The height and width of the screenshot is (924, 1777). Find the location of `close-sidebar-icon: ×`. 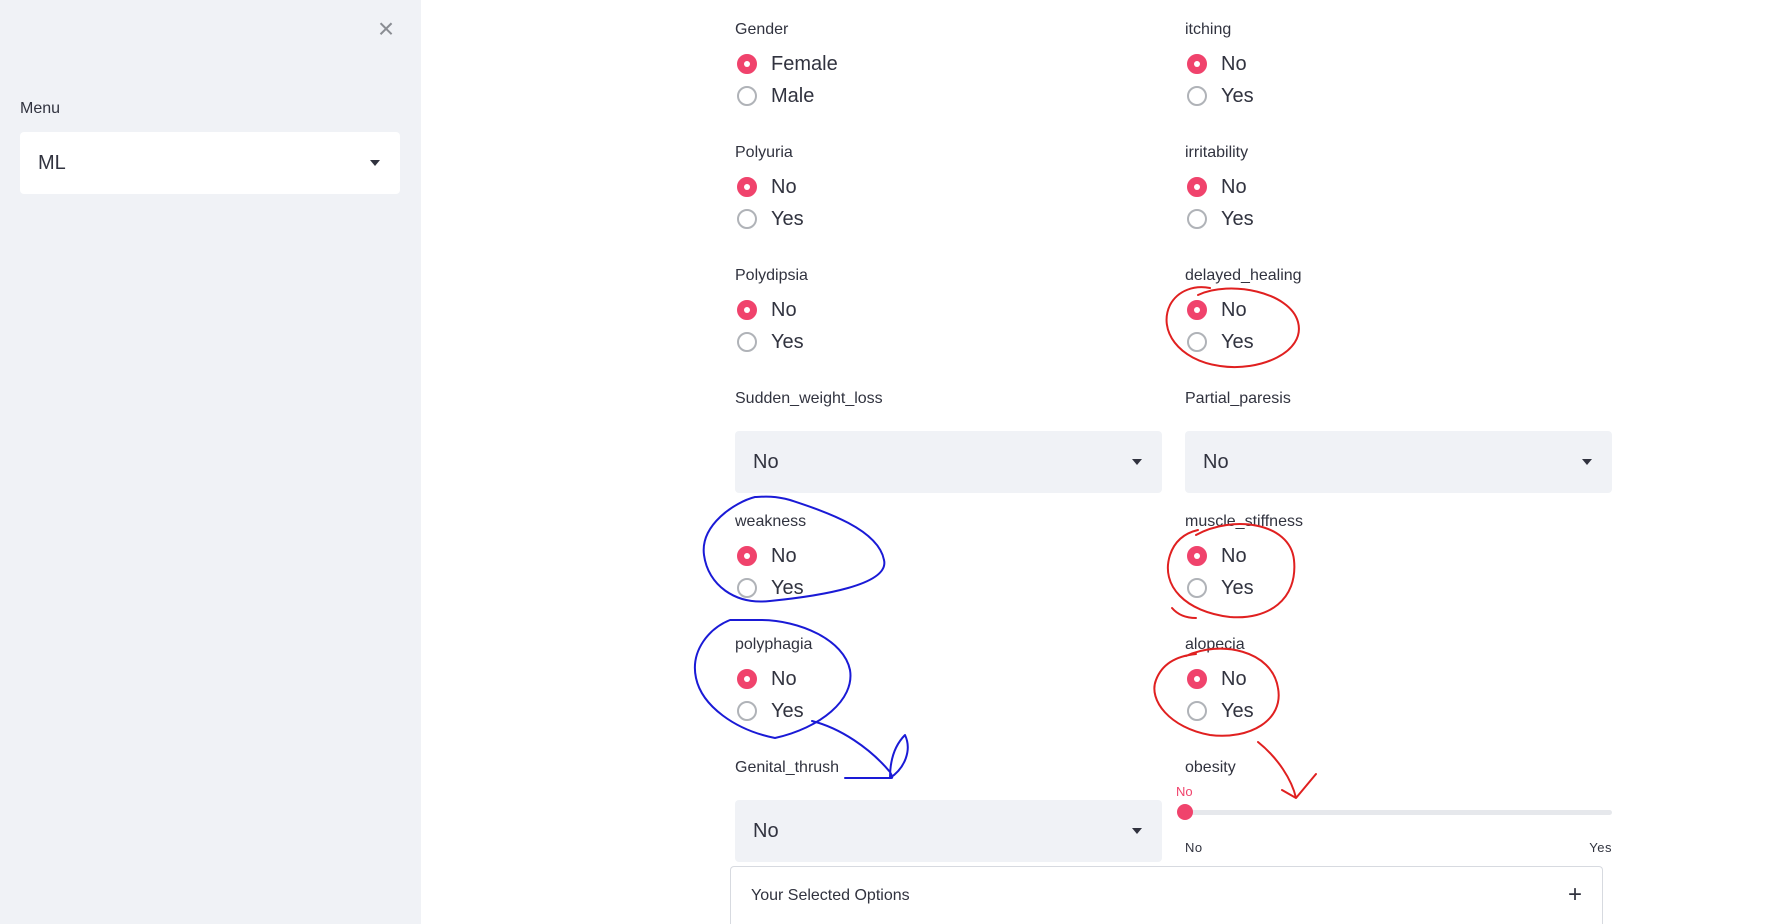

close-sidebar-icon: × is located at coordinates (386, 29).